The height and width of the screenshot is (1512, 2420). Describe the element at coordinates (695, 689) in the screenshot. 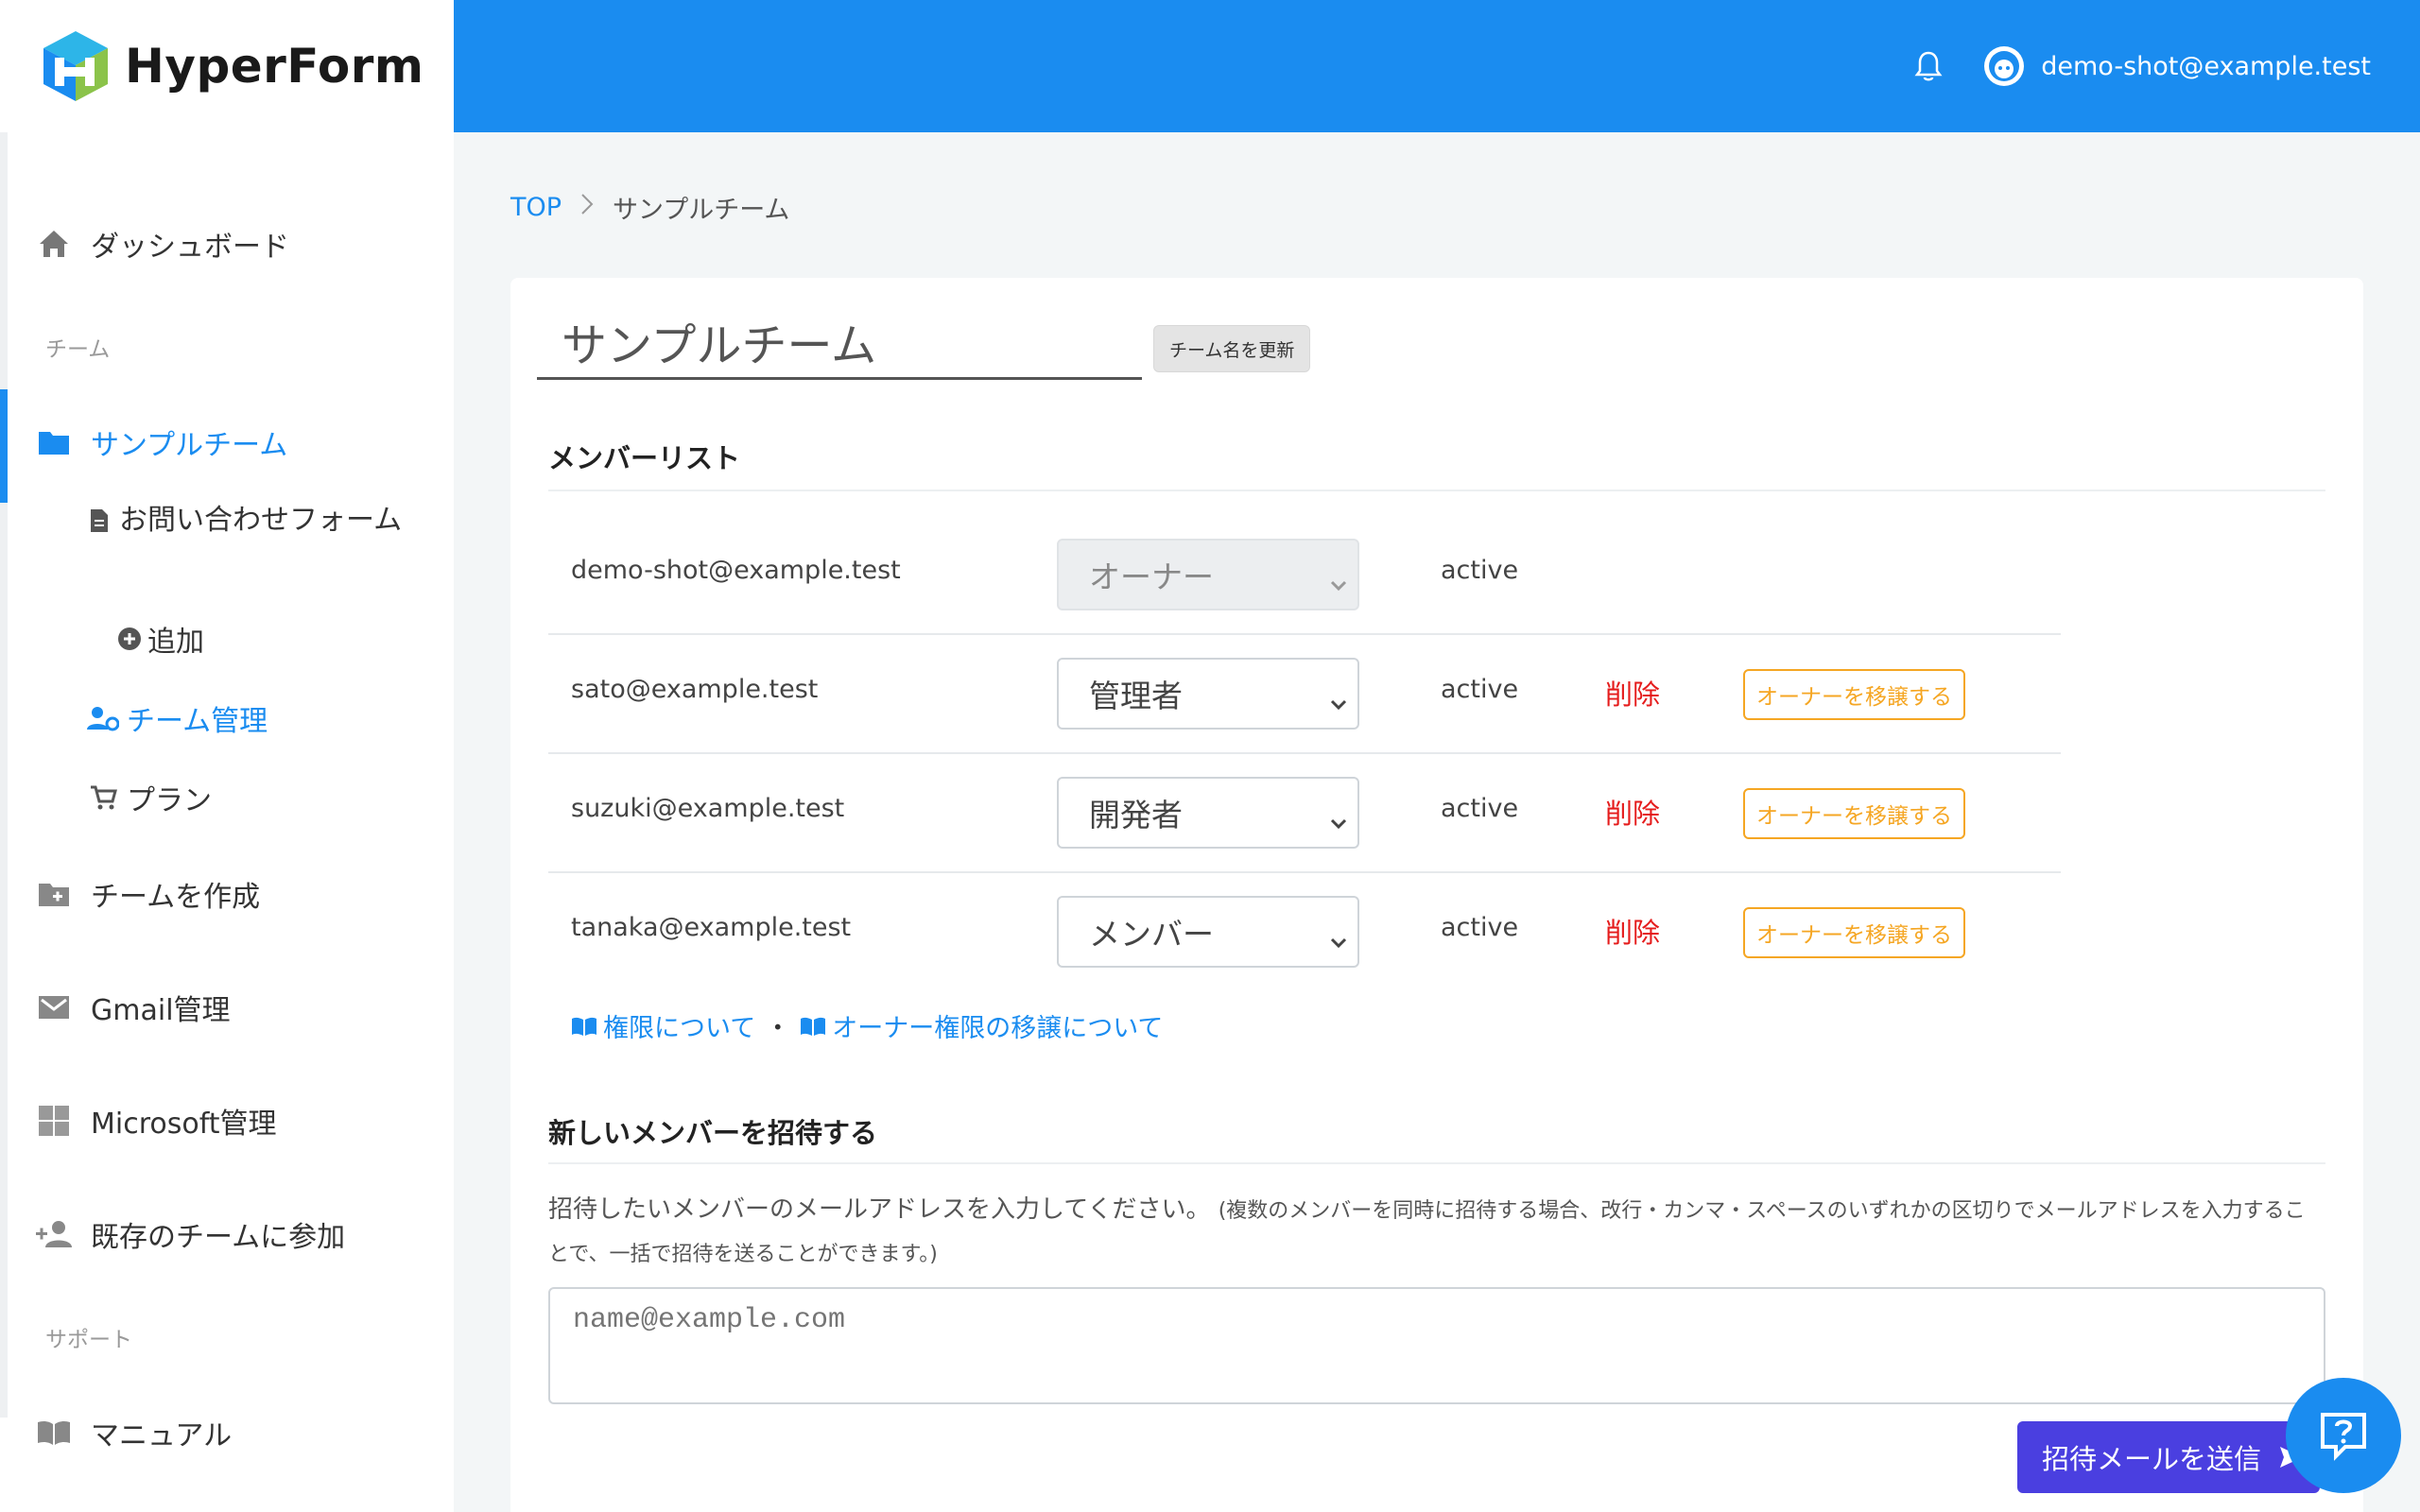

I see `member-email: sato@example.test` at that location.